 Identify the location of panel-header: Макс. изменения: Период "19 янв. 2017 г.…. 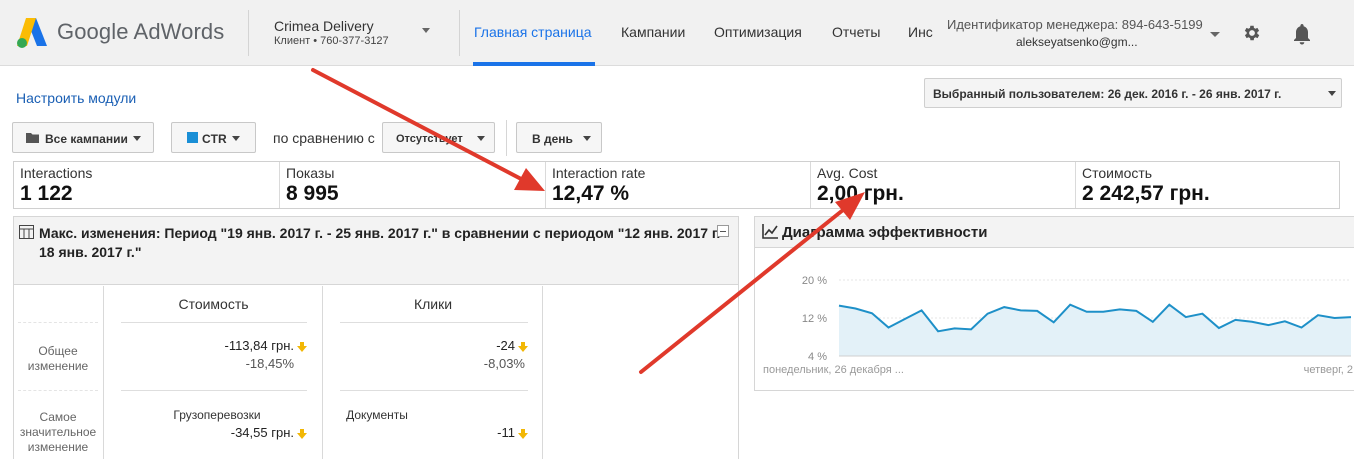
(376, 251).